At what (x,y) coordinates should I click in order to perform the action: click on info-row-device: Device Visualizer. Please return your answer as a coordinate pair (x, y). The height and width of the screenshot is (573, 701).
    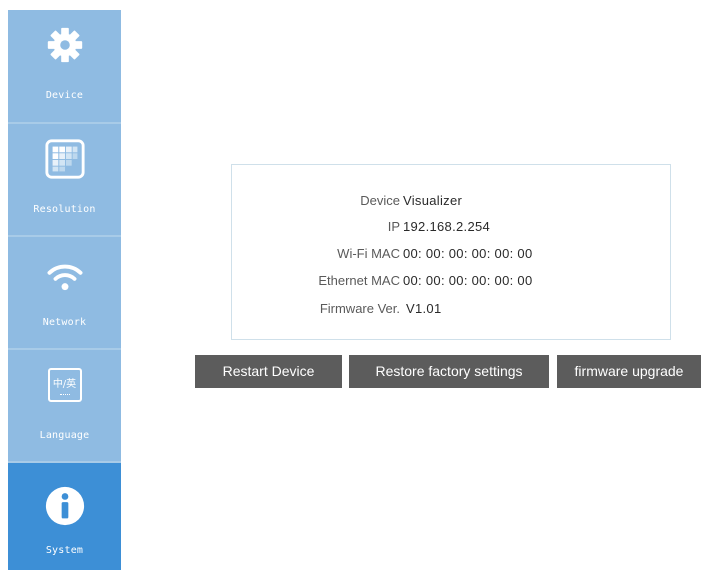
    Looking at the image, I should click on (452, 204).